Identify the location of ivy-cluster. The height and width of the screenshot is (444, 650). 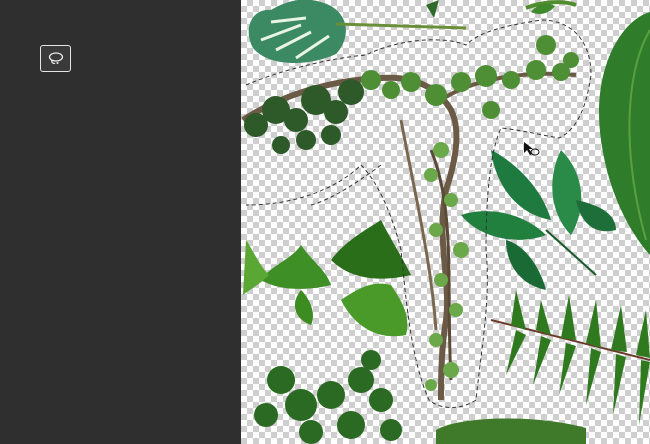
(327, 278).